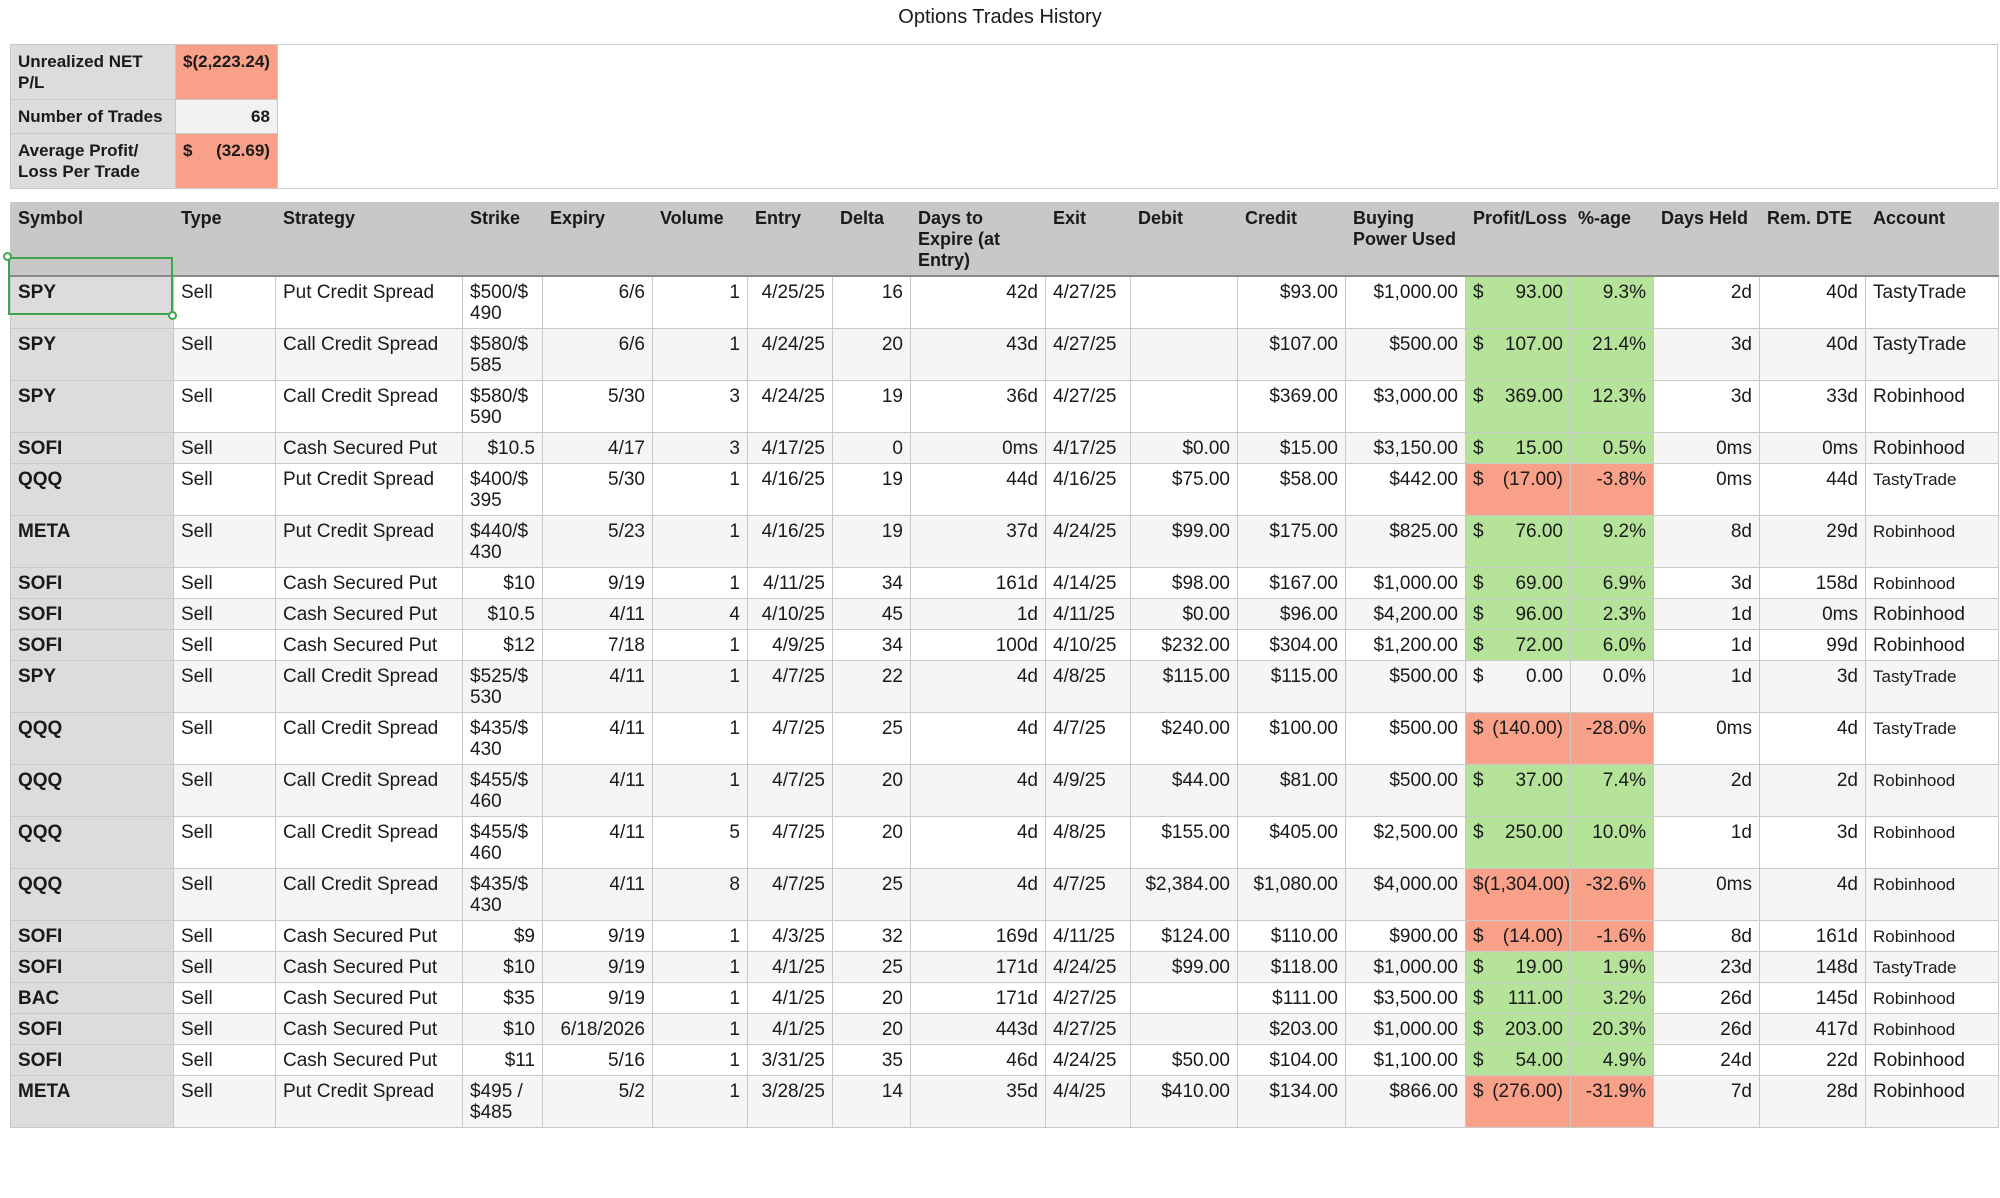 This screenshot has width=2000, height=1198. What do you see at coordinates (1812, 1060) in the screenshot?
I see `cell-rem: 22d` at bounding box center [1812, 1060].